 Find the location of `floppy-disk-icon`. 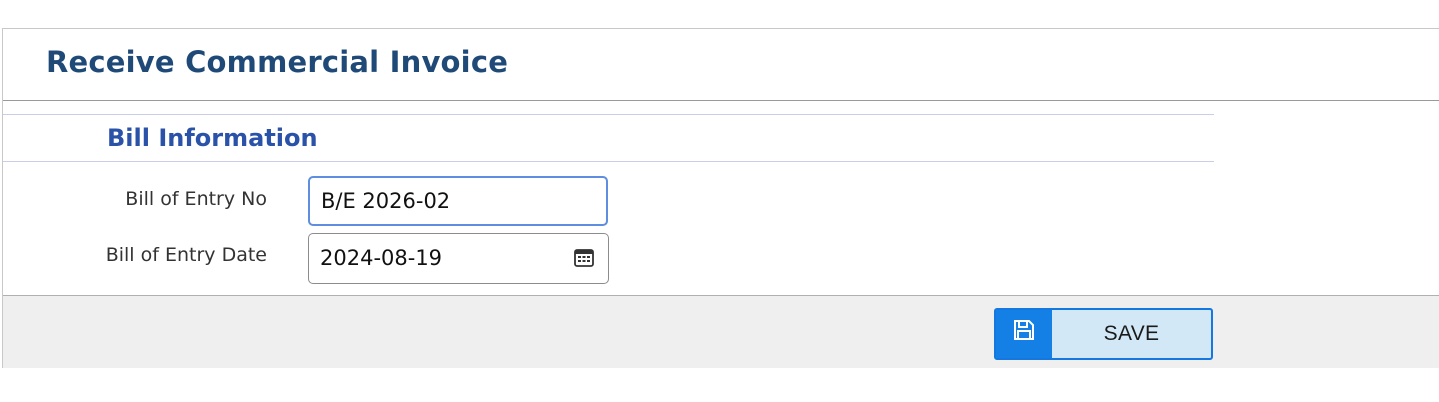

floppy-disk-icon is located at coordinates (1024, 334).